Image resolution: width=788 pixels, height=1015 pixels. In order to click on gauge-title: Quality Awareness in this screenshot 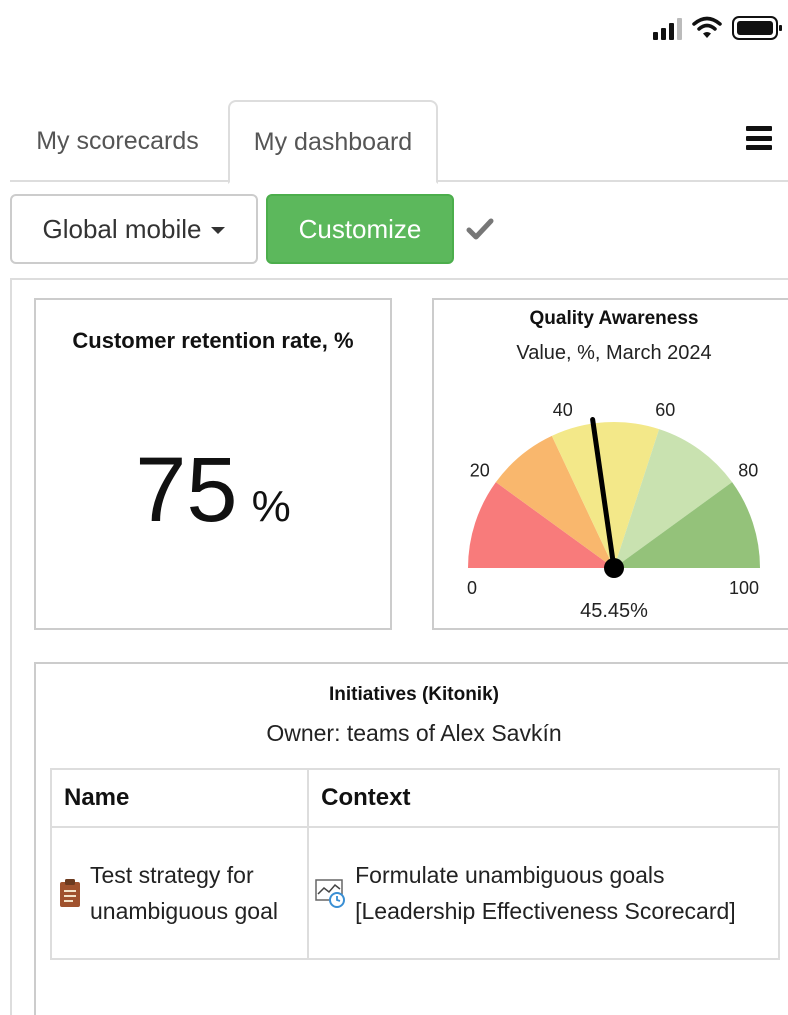, I will do `click(614, 318)`.